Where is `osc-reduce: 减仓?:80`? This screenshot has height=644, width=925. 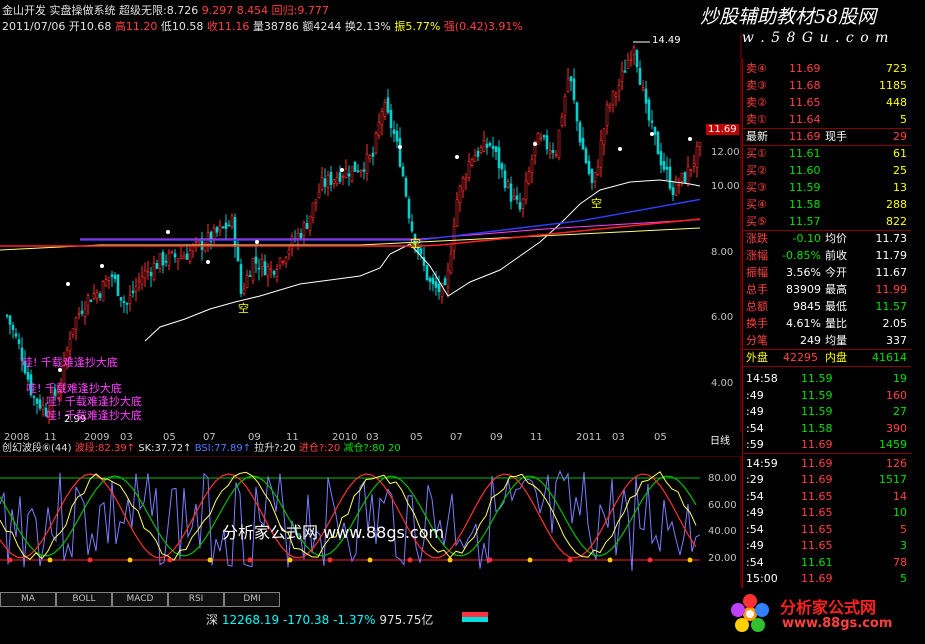 osc-reduce: 减仓?:80 is located at coordinates (364, 448).